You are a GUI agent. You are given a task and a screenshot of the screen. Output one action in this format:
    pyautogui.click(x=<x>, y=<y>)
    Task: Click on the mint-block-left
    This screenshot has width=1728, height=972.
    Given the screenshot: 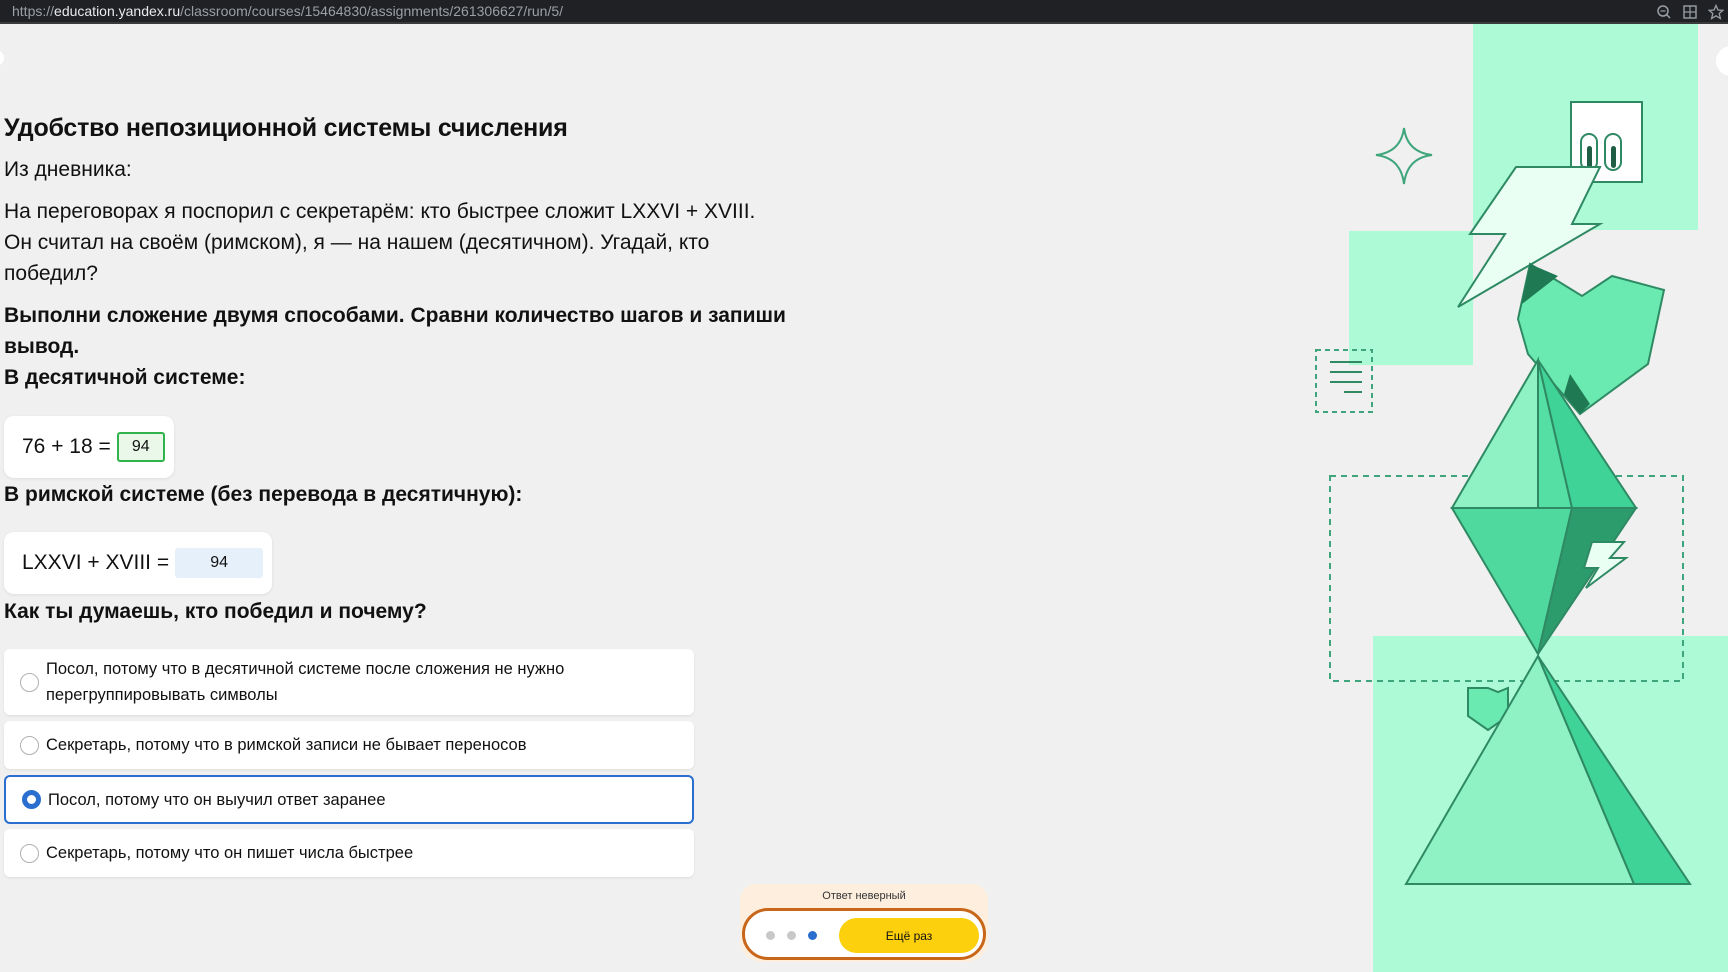 What is the action you would take?
    pyautogui.click(x=1411, y=298)
    